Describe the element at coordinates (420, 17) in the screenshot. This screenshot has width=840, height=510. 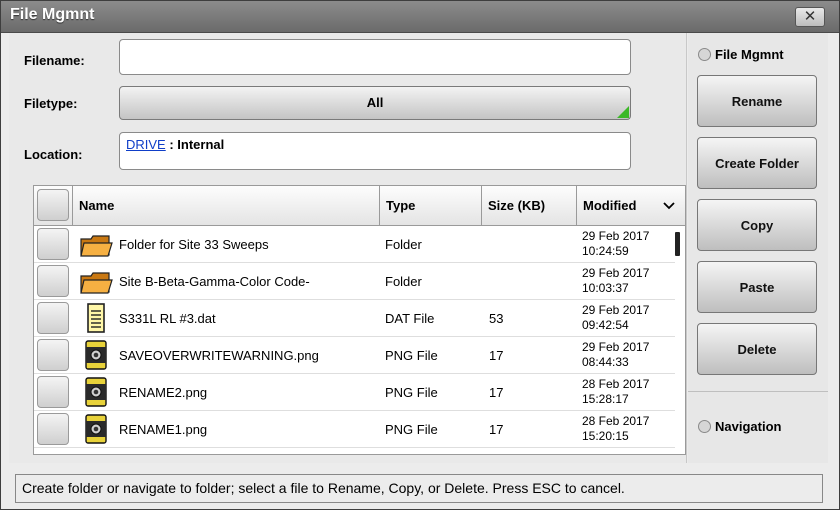
I see `title-bar: File Mgmnt ✕` at that location.